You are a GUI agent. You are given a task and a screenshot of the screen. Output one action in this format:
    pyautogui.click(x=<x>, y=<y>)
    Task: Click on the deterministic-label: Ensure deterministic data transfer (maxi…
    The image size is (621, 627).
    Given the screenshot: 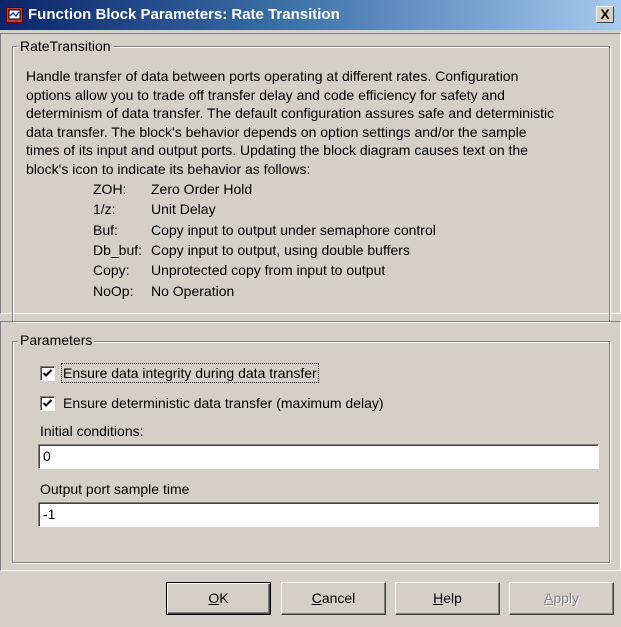 What is the action you would take?
    pyautogui.click(x=223, y=403)
    